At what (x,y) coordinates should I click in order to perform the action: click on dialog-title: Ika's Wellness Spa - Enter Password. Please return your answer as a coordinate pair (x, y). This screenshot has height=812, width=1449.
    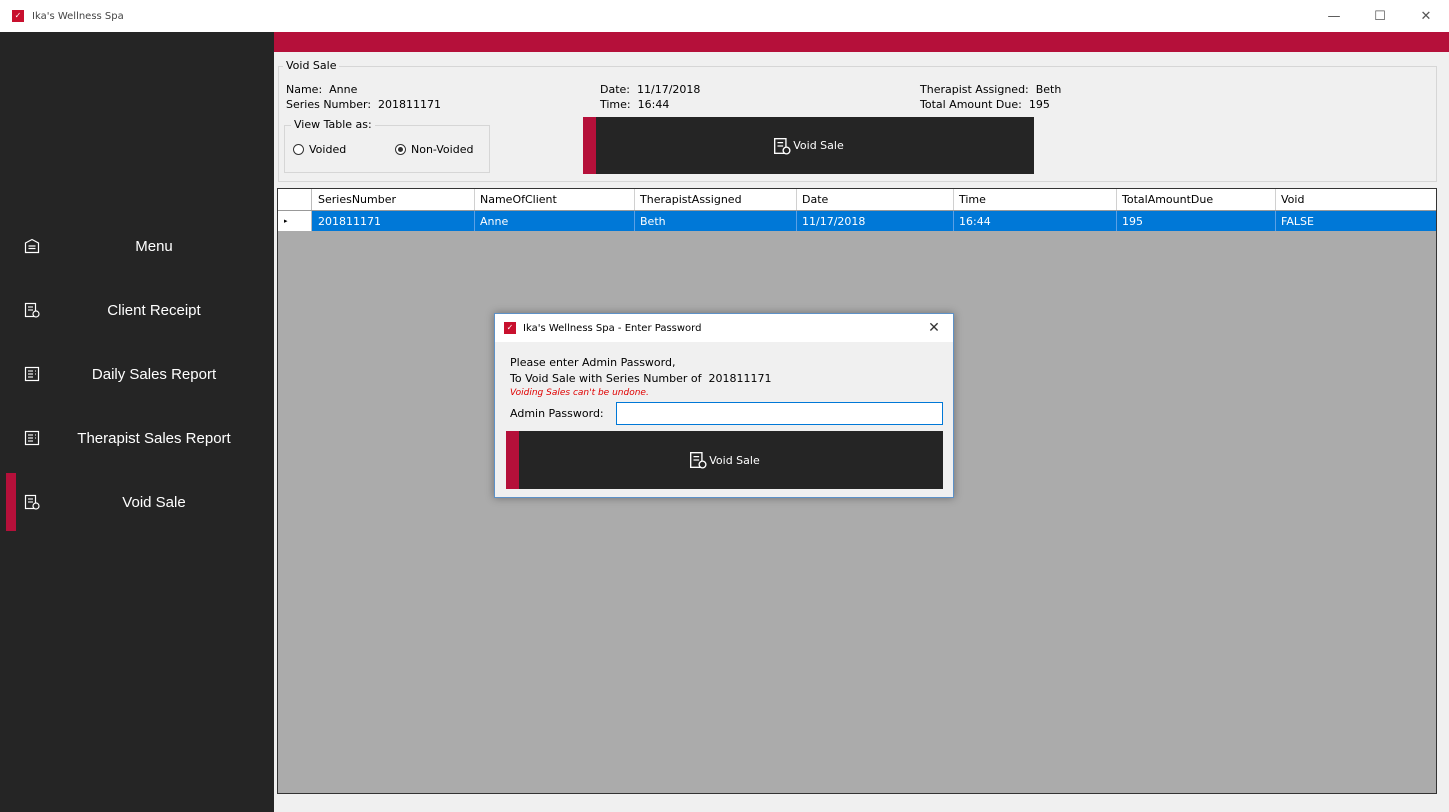
    Looking at the image, I should click on (612, 328).